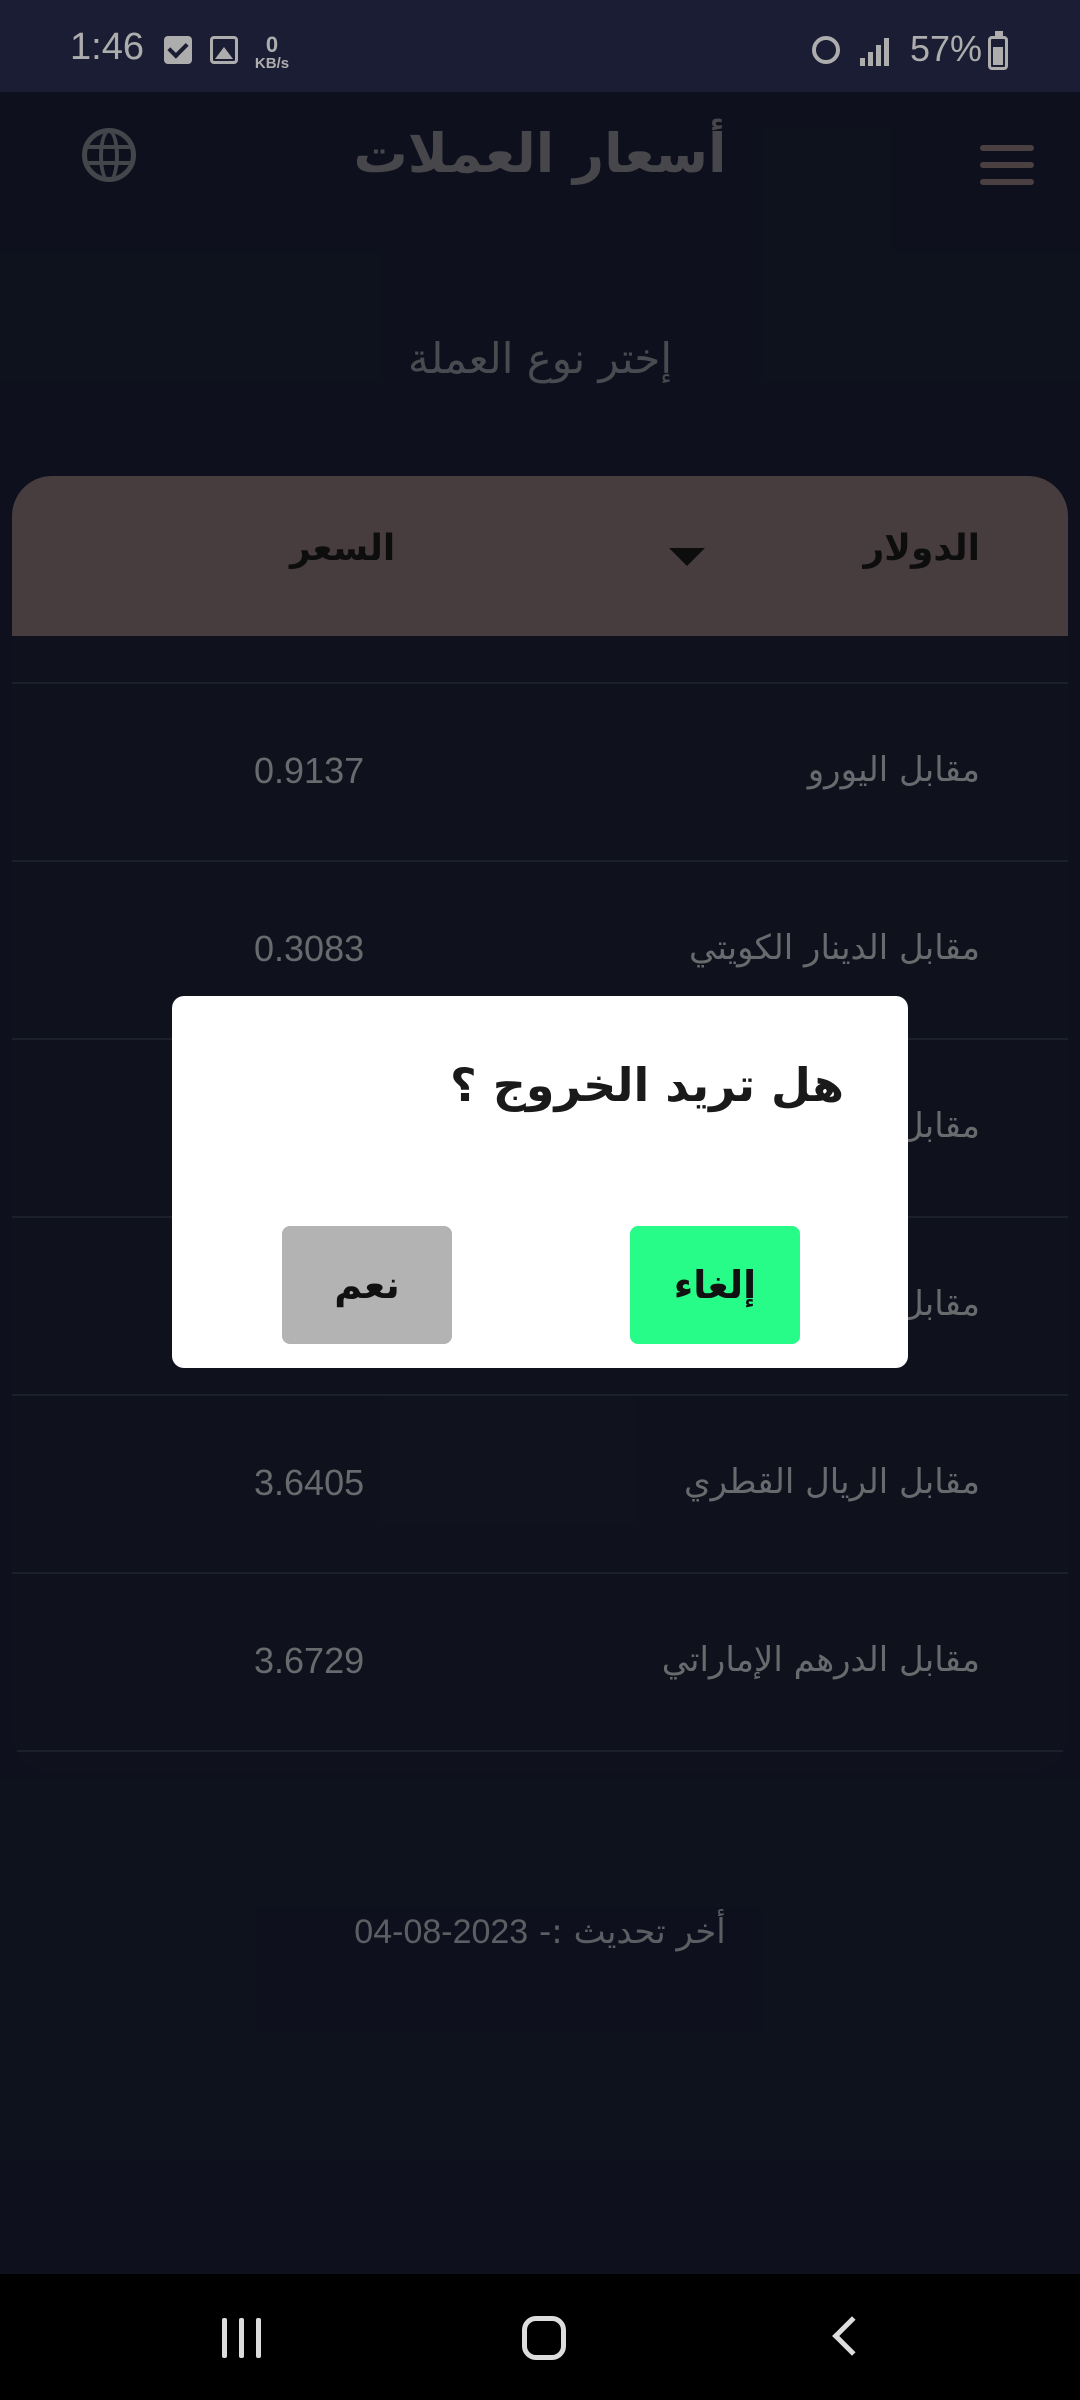  Describe the element at coordinates (852, 2336) in the screenshot. I see `back-icon` at that location.